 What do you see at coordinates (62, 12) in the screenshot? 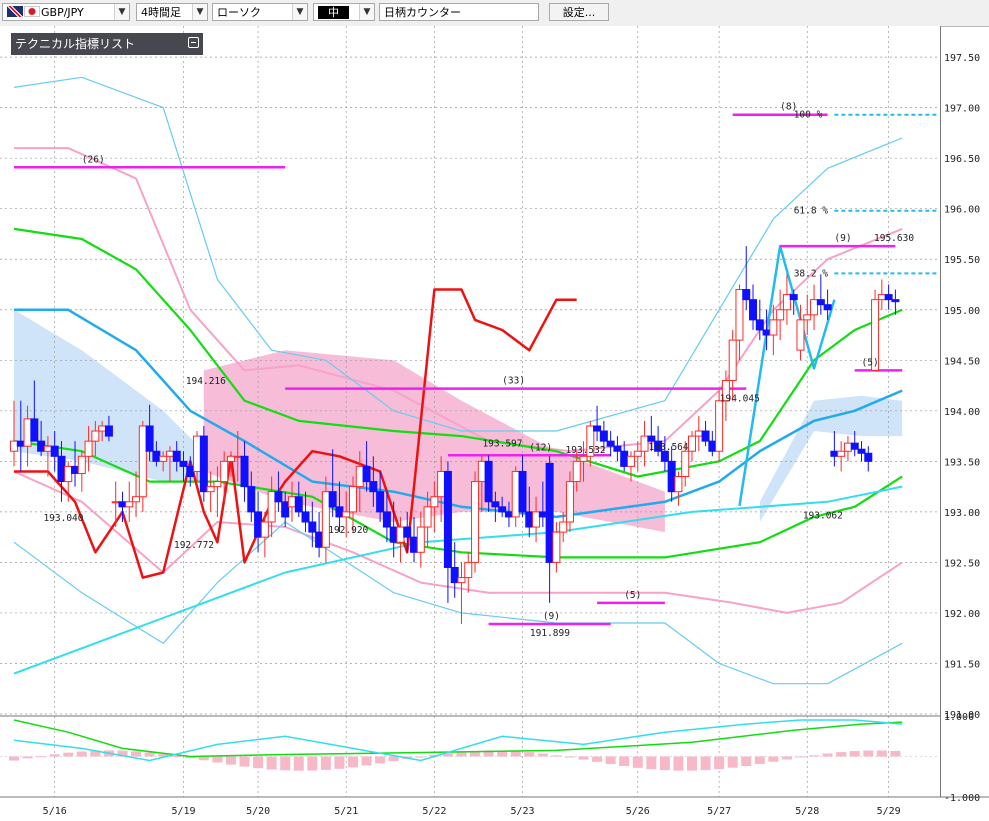
I see `currency-pair-value: GBP/JPY` at bounding box center [62, 12].